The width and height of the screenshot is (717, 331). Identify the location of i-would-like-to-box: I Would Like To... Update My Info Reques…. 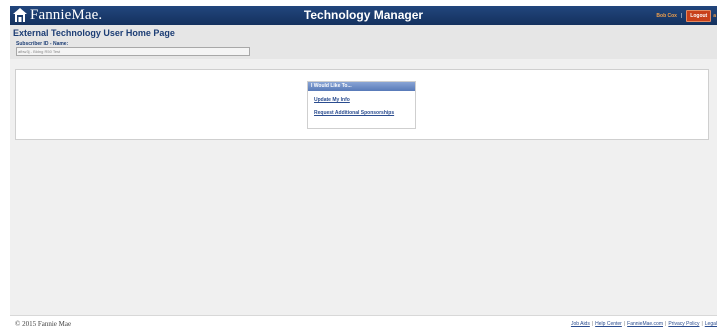
(361, 105).